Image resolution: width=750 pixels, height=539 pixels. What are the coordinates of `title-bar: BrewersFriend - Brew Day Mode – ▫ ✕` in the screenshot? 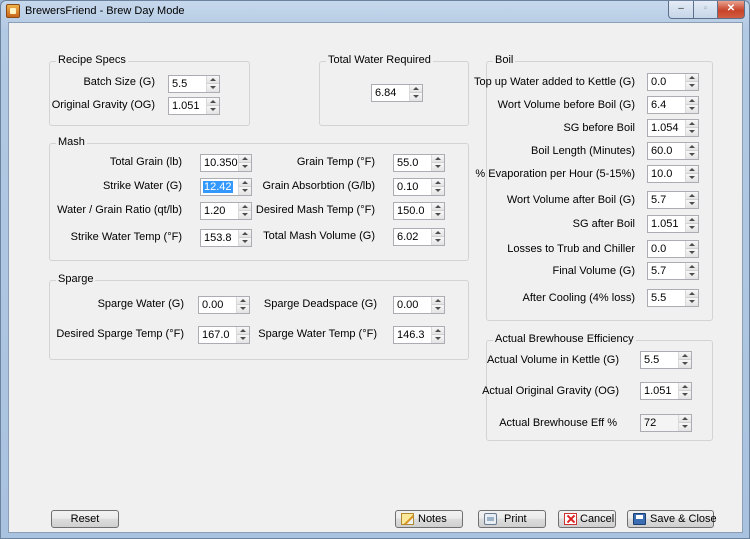 It's located at (375, 11).